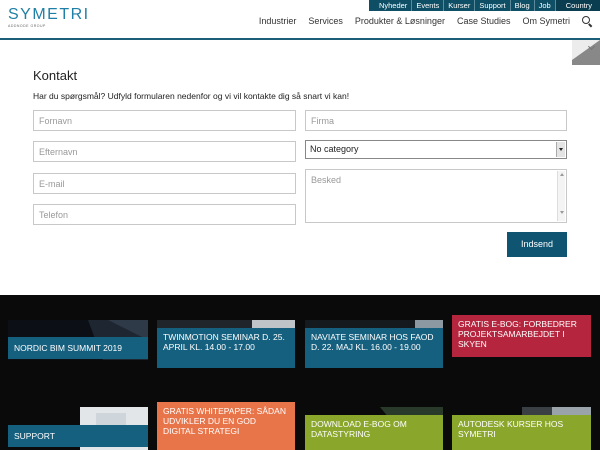  What do you see at coordinates (394, 5) in the screenshot?
I see `utility-nyheder: Nyheder` at bounding box center [394, 5].